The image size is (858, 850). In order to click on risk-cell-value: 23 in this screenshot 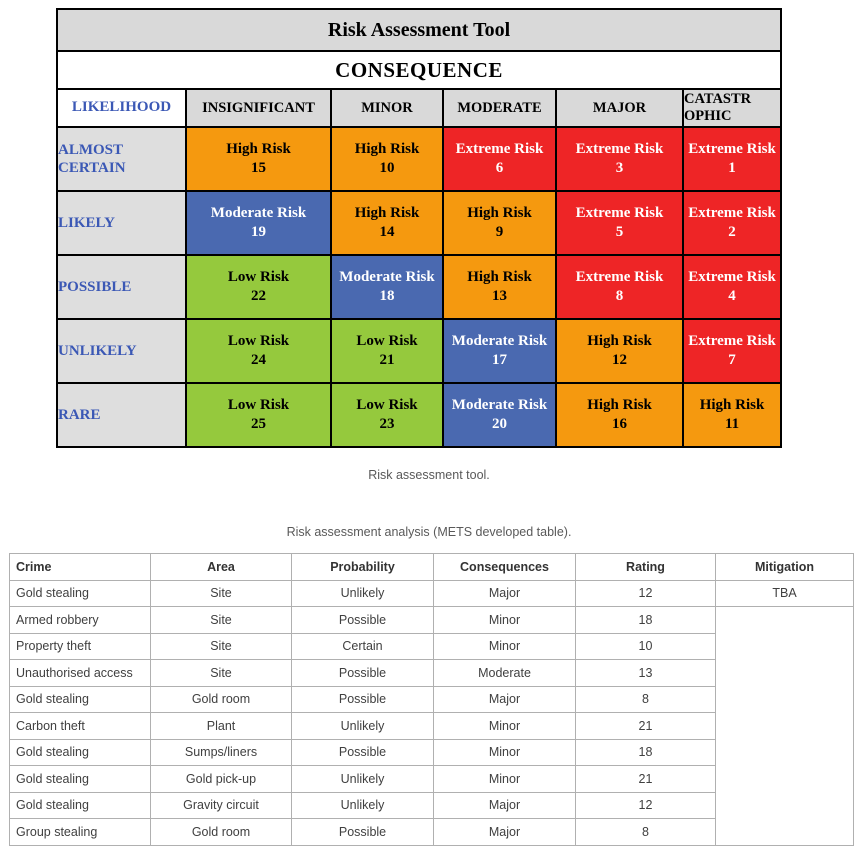, I will do `click(387, 424)`.